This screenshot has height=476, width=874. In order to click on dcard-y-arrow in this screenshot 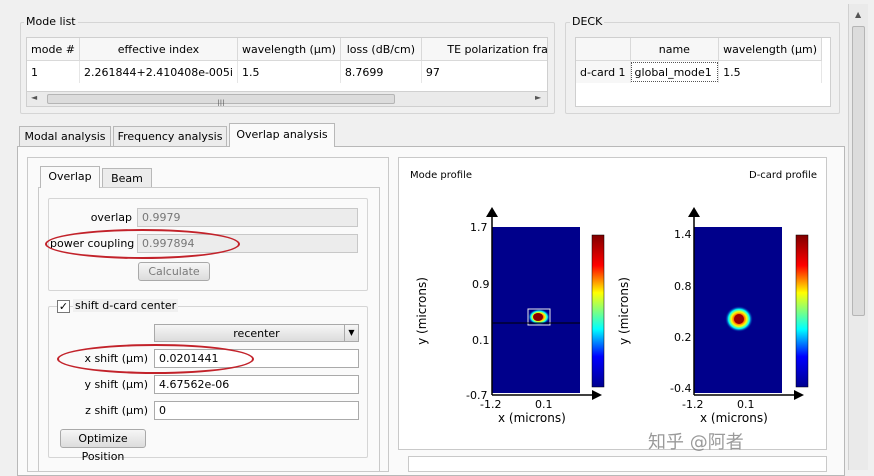, I will do `click(694, 212)`.